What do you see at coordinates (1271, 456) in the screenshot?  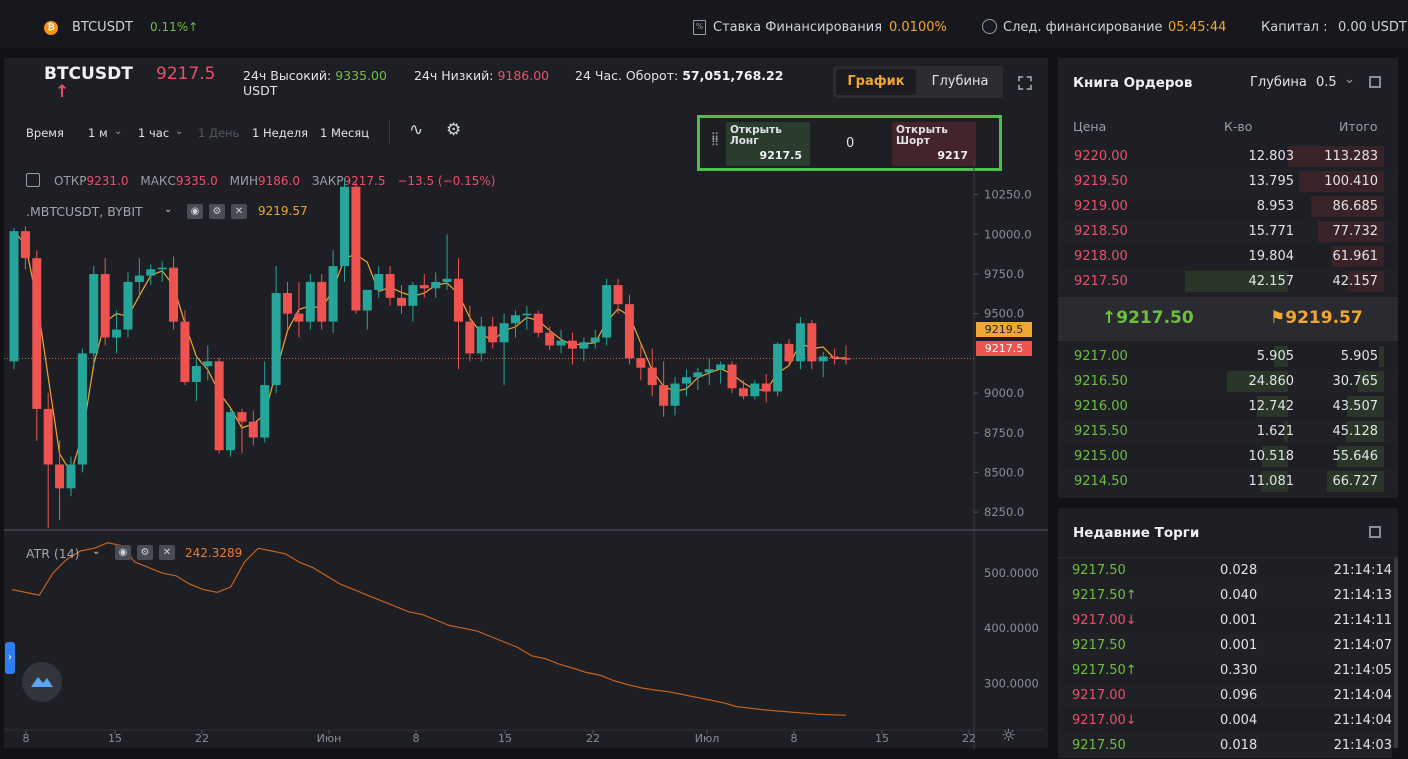 I see `book-qty: 10.518` at bounding box center [1271, 456].